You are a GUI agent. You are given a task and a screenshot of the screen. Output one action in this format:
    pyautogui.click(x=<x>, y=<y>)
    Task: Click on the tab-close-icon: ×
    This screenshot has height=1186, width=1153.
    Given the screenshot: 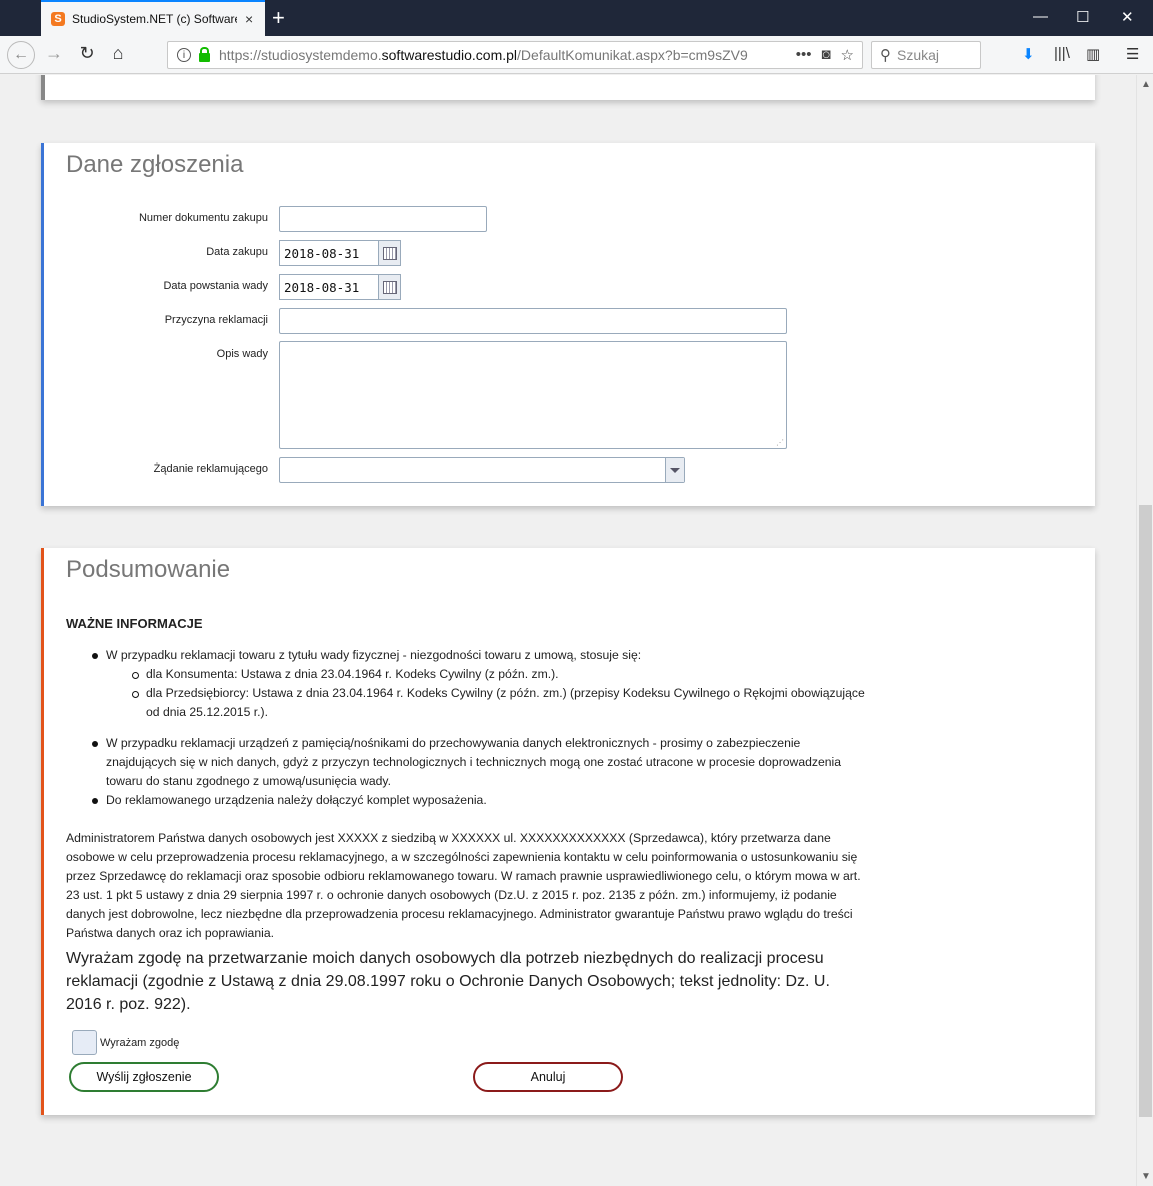 What is the action you would take?
    pyautogui.click(x=249, y=19)
    